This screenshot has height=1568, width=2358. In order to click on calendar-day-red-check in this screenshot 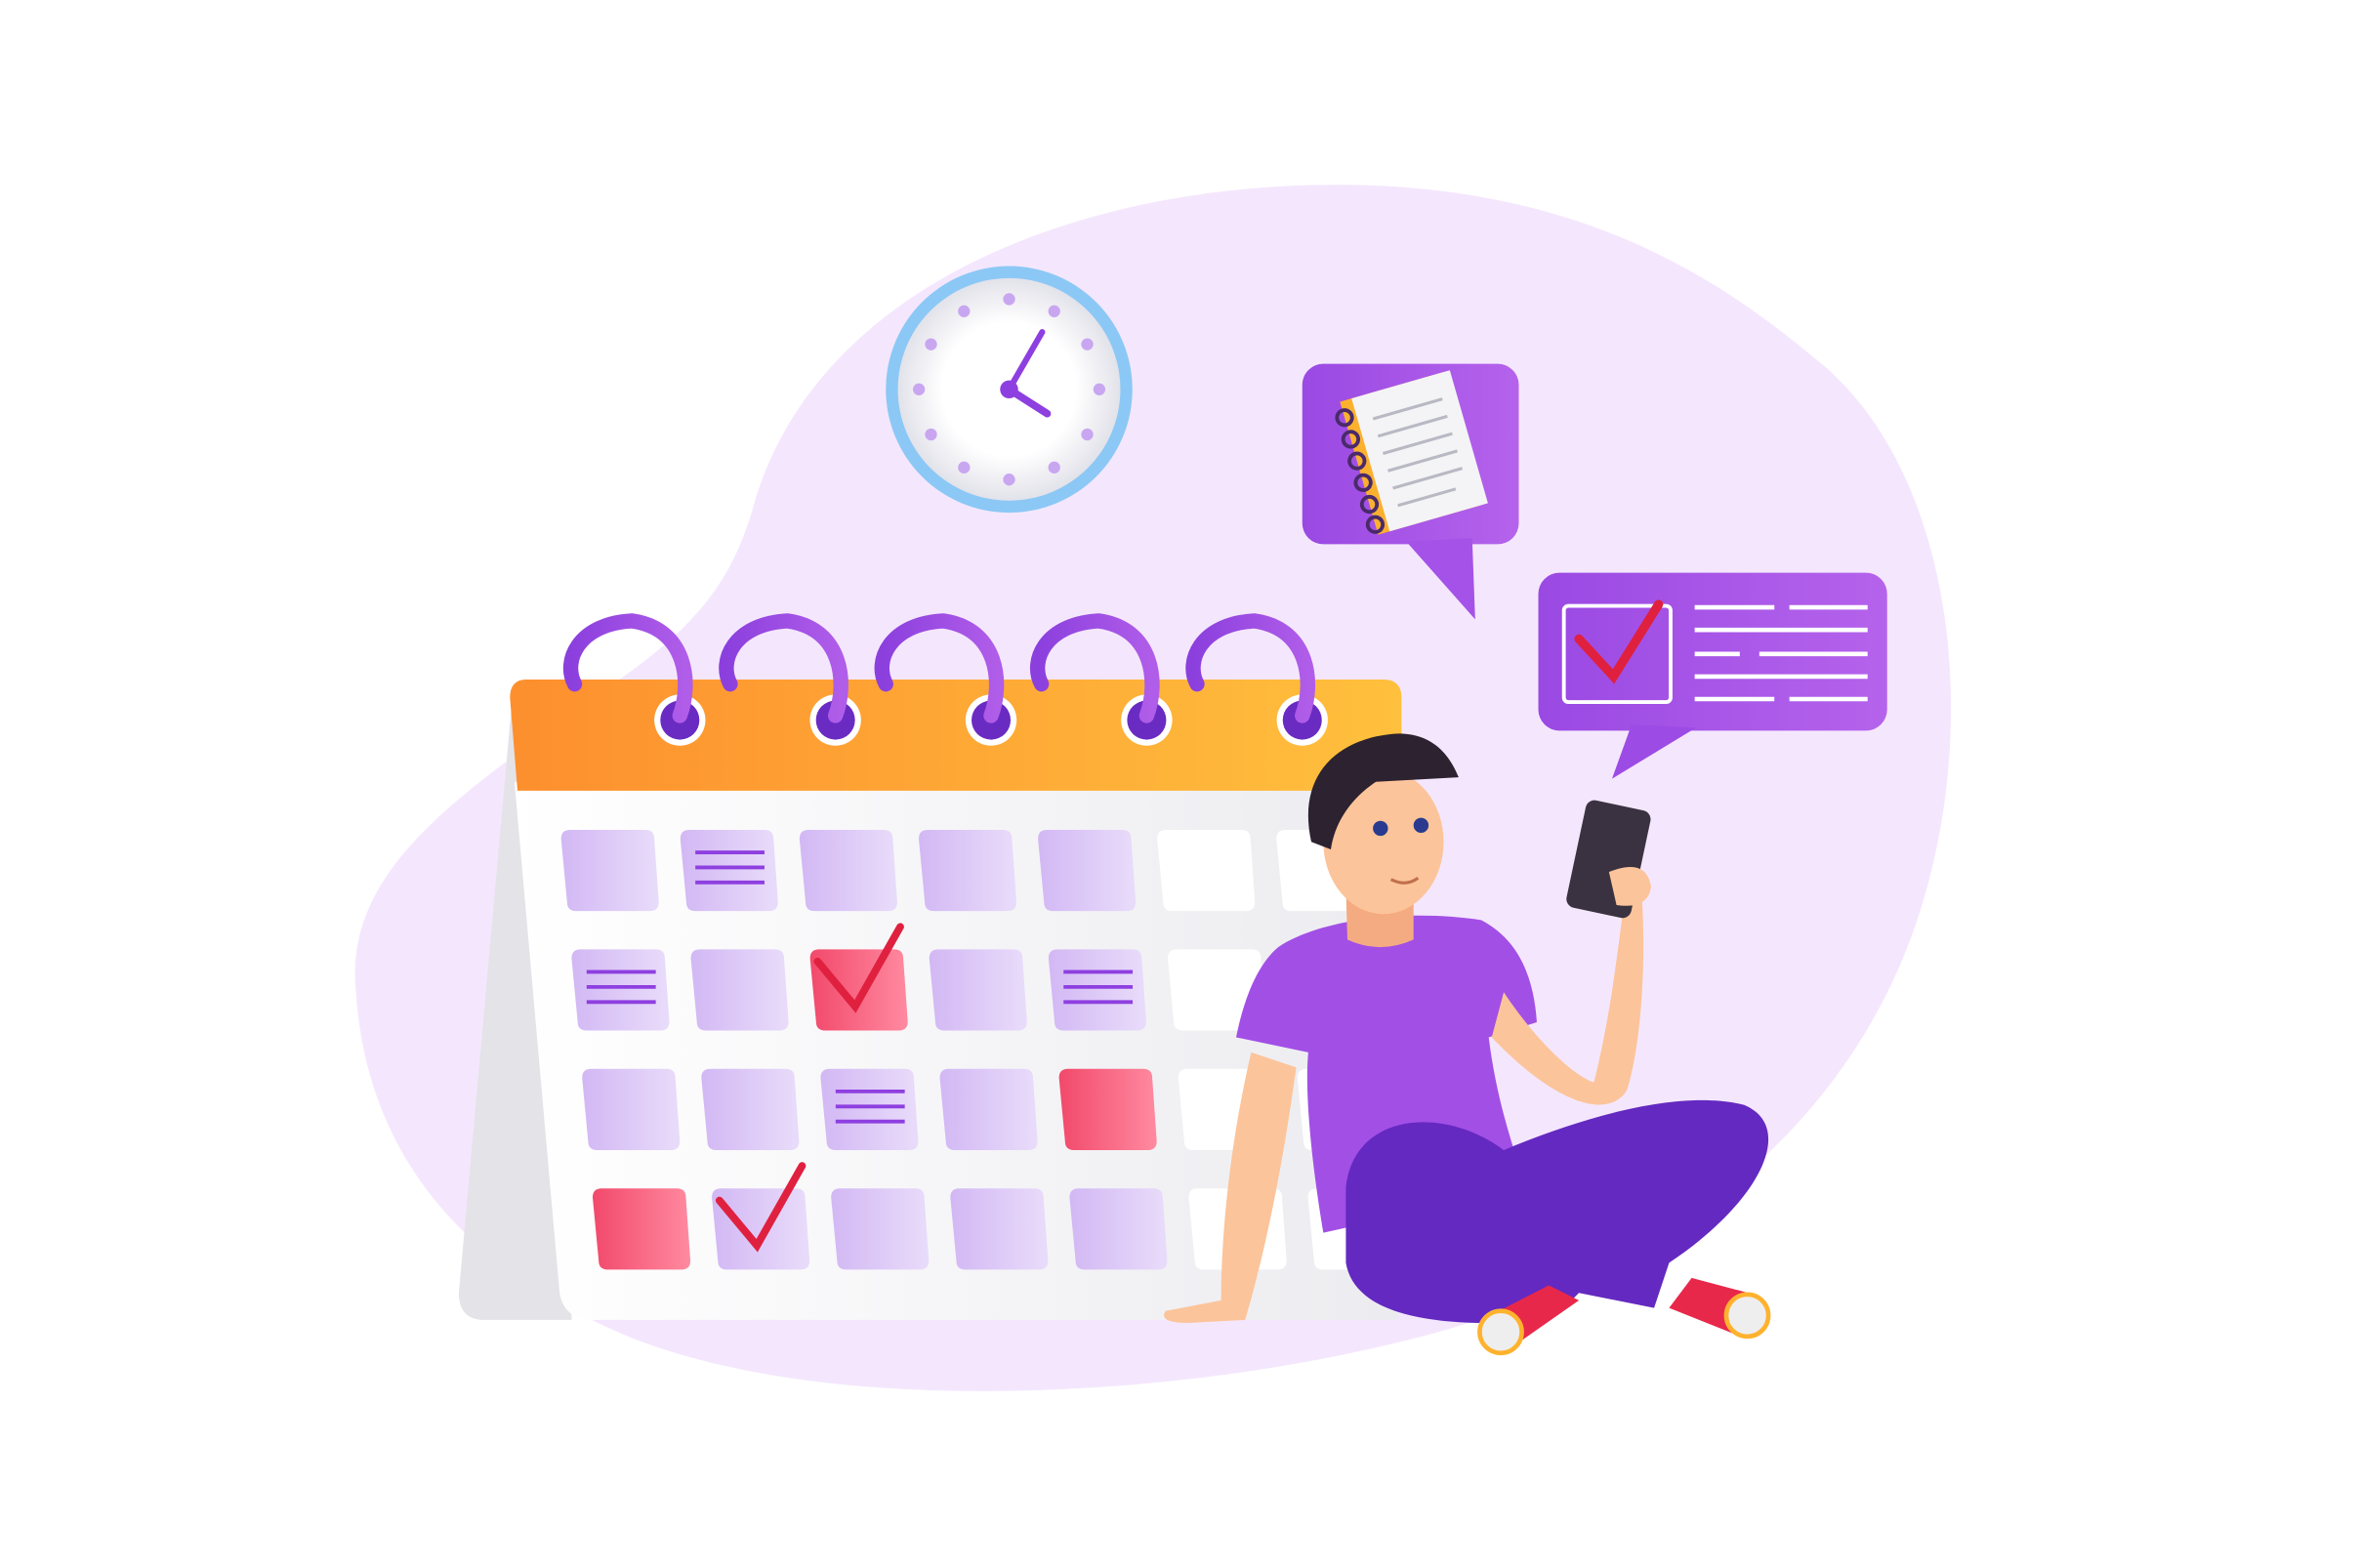, I will do `click(858, 990)`.